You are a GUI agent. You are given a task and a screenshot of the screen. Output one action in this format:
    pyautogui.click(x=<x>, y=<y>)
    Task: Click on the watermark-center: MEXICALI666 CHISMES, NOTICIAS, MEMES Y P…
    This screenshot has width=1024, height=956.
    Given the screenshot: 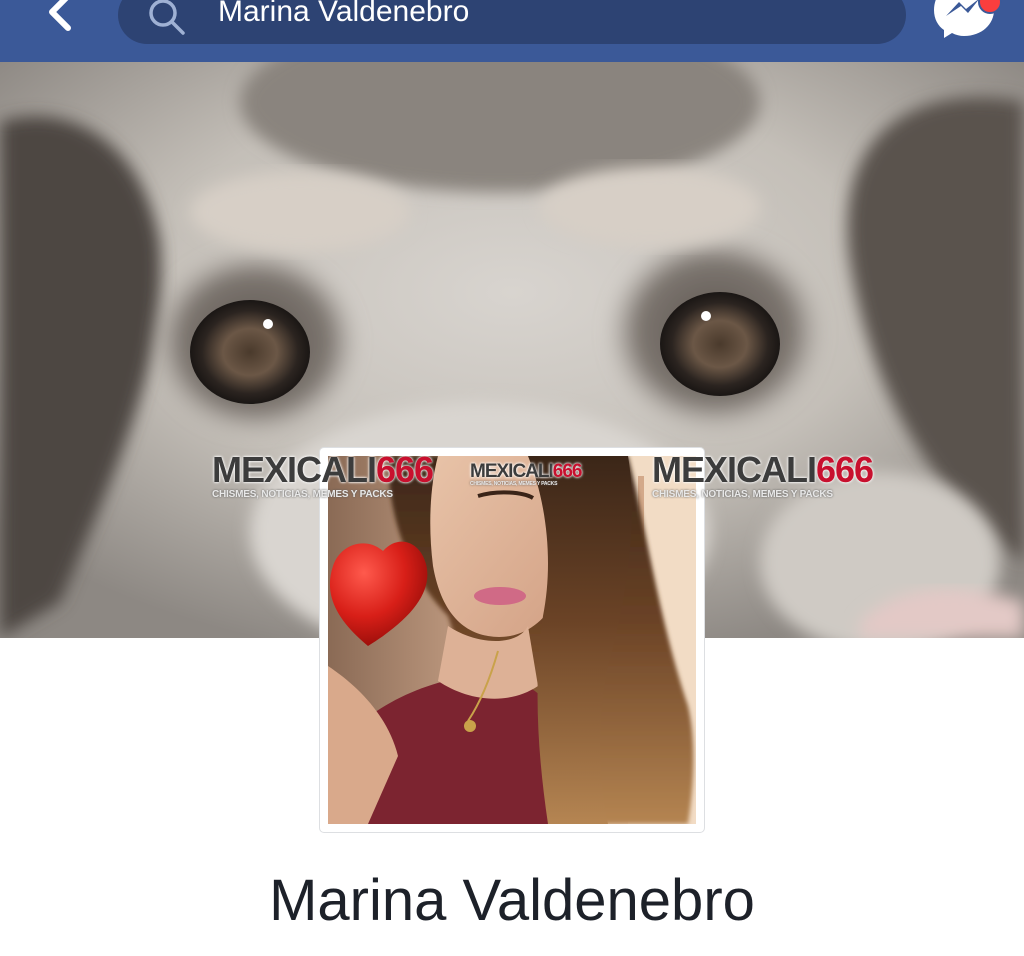 What is the action you would take?
    pyautogui.click(x=526, y=474)
    